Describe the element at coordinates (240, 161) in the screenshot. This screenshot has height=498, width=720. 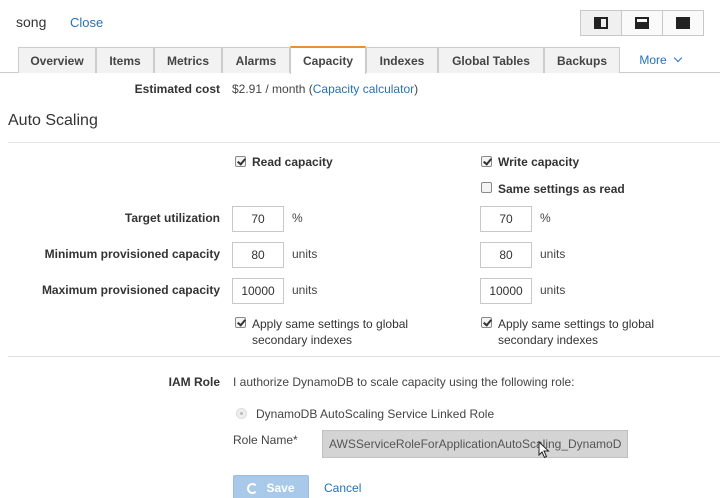
I see `read-capacity-checkbox` at that location.